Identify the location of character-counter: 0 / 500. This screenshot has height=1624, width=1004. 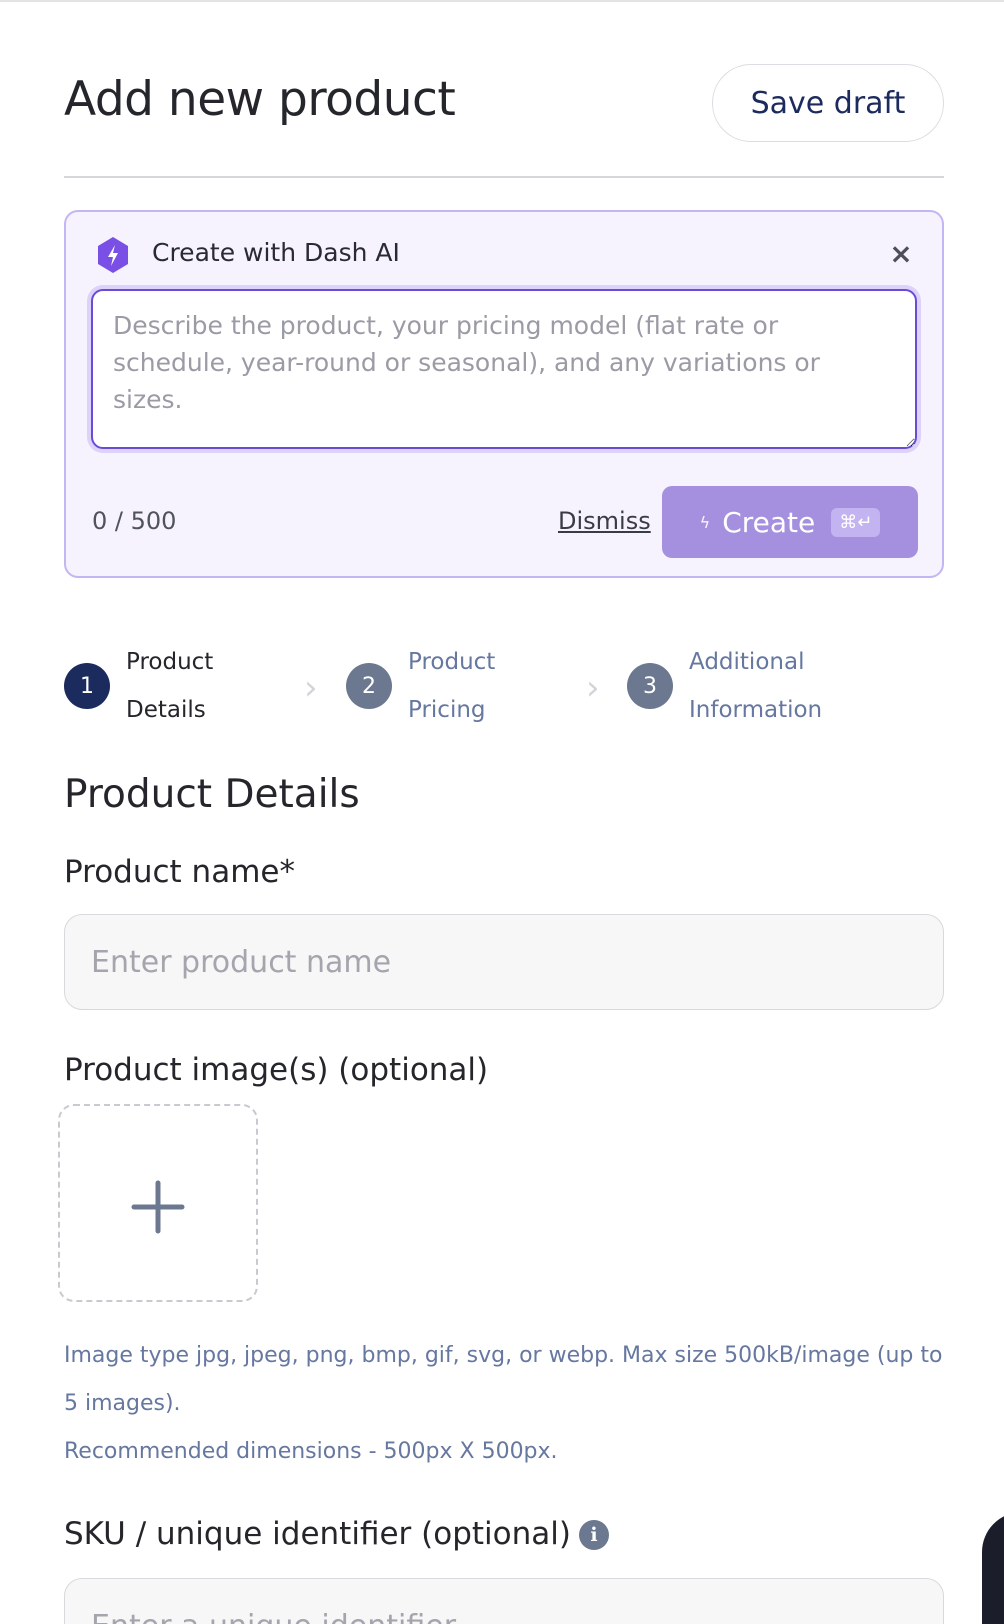
(134, 521).